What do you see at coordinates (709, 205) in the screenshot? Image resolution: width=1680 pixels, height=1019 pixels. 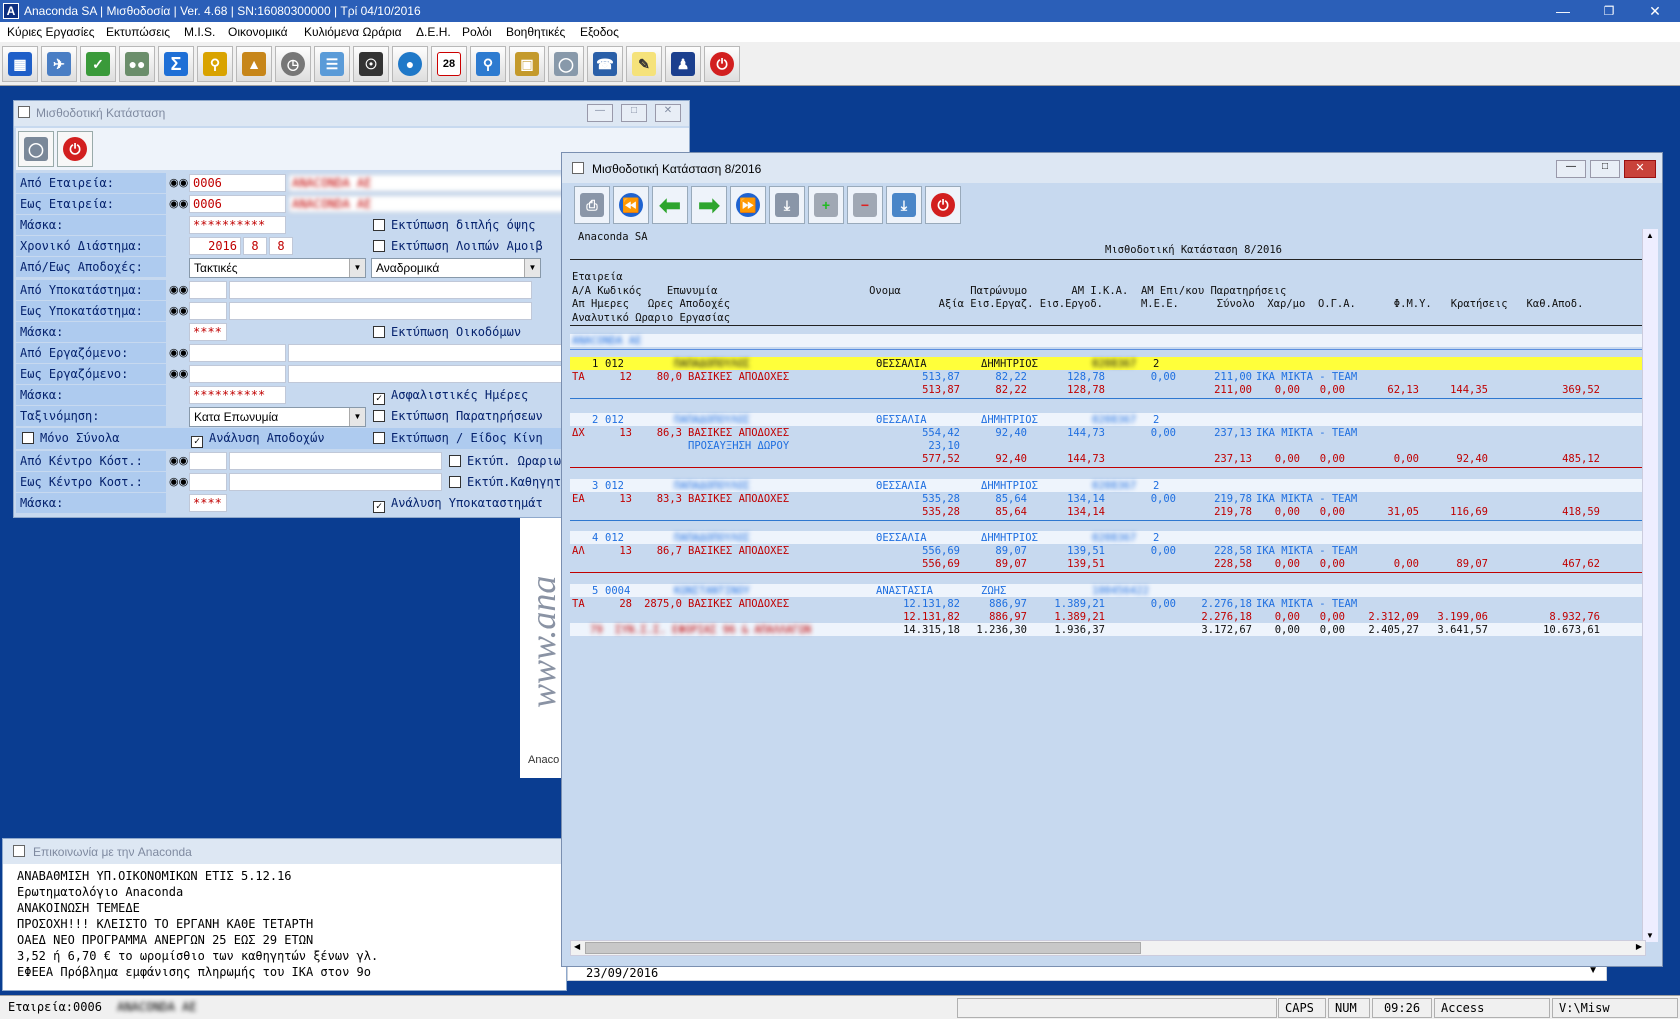 I see `next-page-button: ➡` at bounding box center [709, 205].